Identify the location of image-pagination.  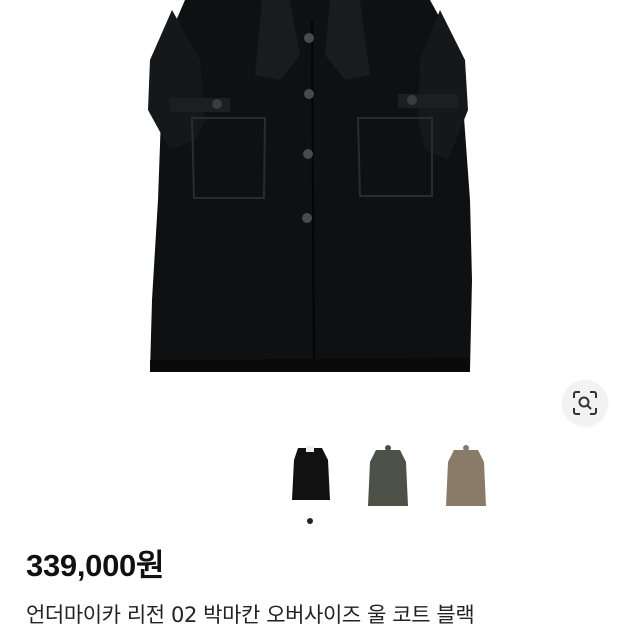
(310, 523).